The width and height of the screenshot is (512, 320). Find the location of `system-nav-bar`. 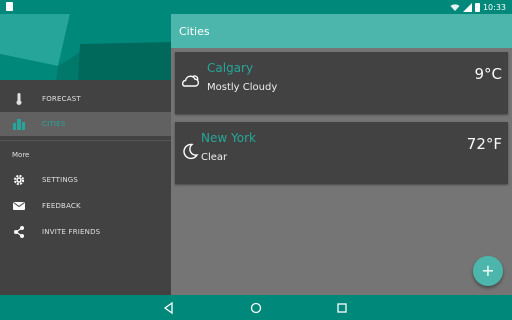

system-nav-bar is located at coordinates (256, 307).